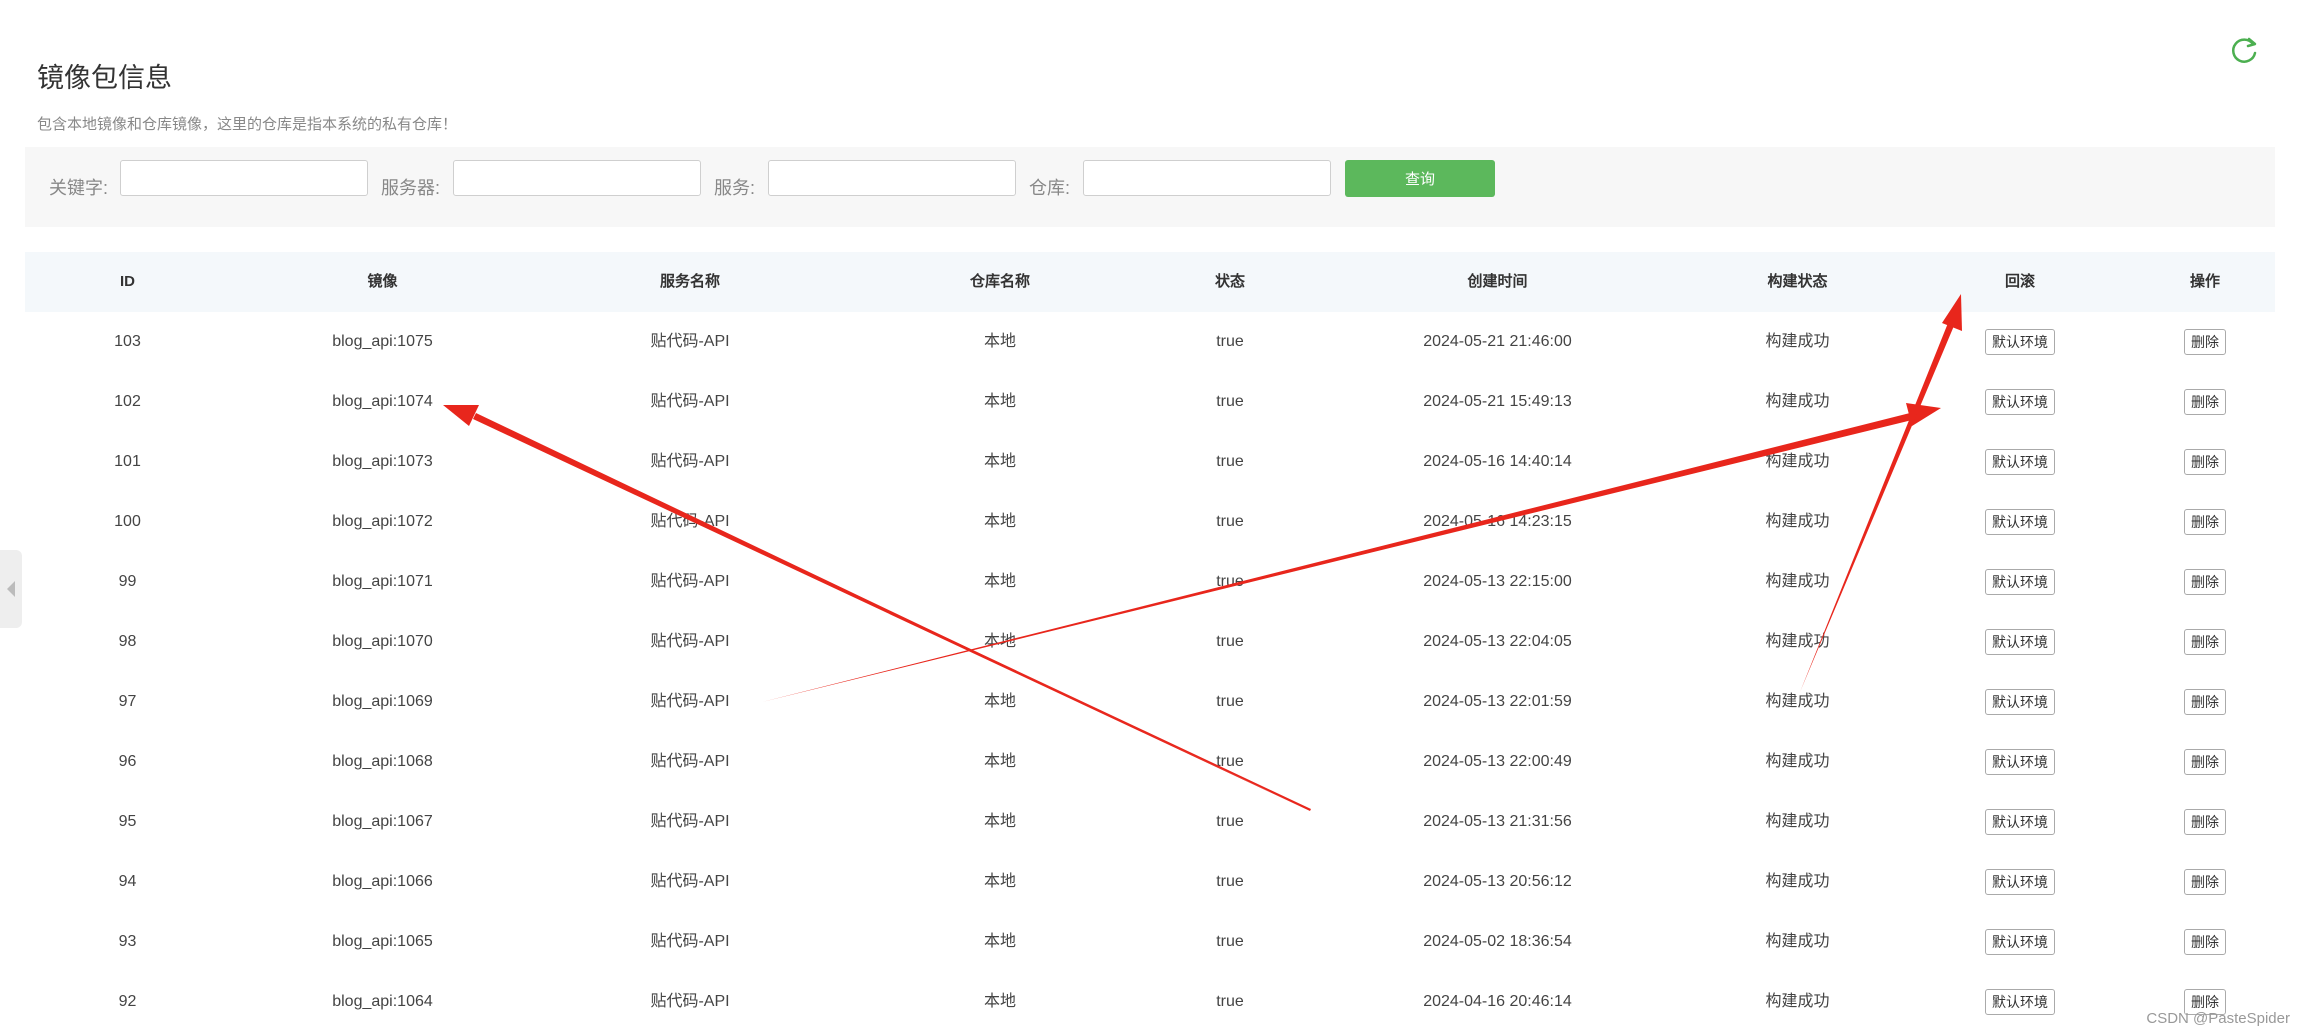  What do you see at coordinates (127, 281) in the screenshot?
I see `column-header-id: ID` at bounding box center [127, 281].